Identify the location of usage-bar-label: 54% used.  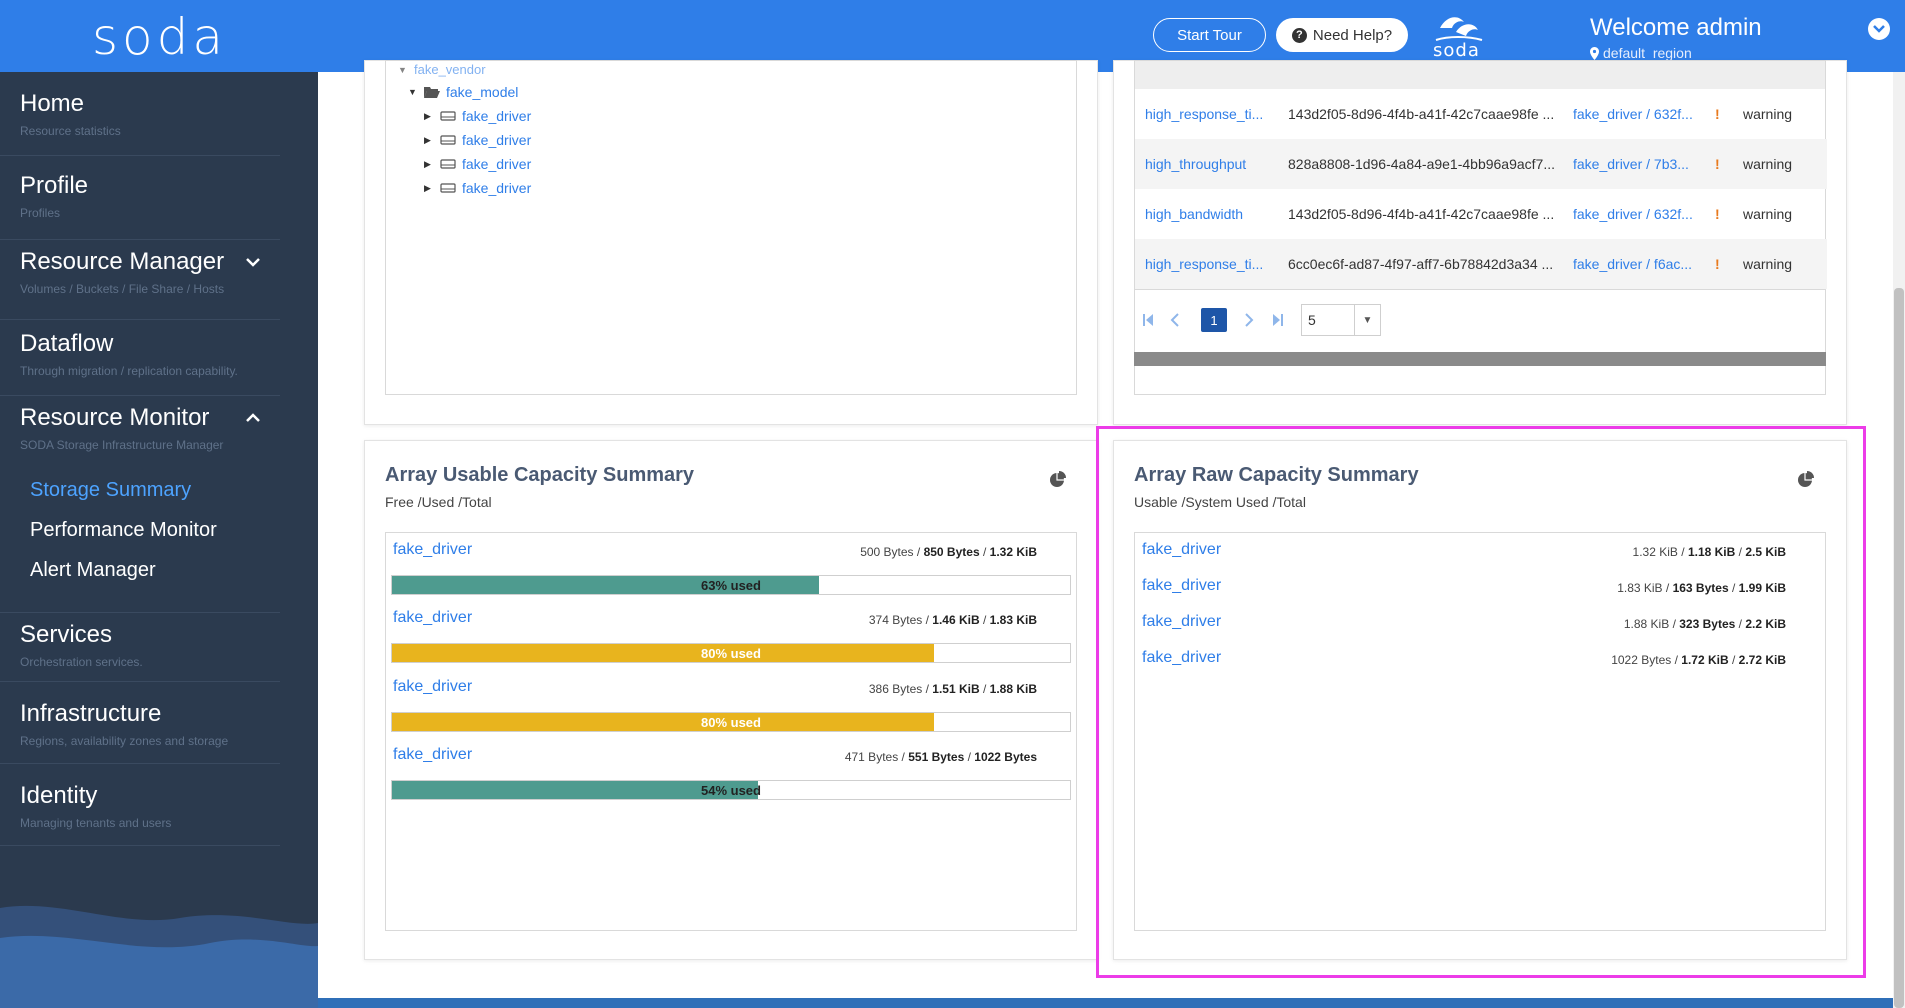
(731, 790).